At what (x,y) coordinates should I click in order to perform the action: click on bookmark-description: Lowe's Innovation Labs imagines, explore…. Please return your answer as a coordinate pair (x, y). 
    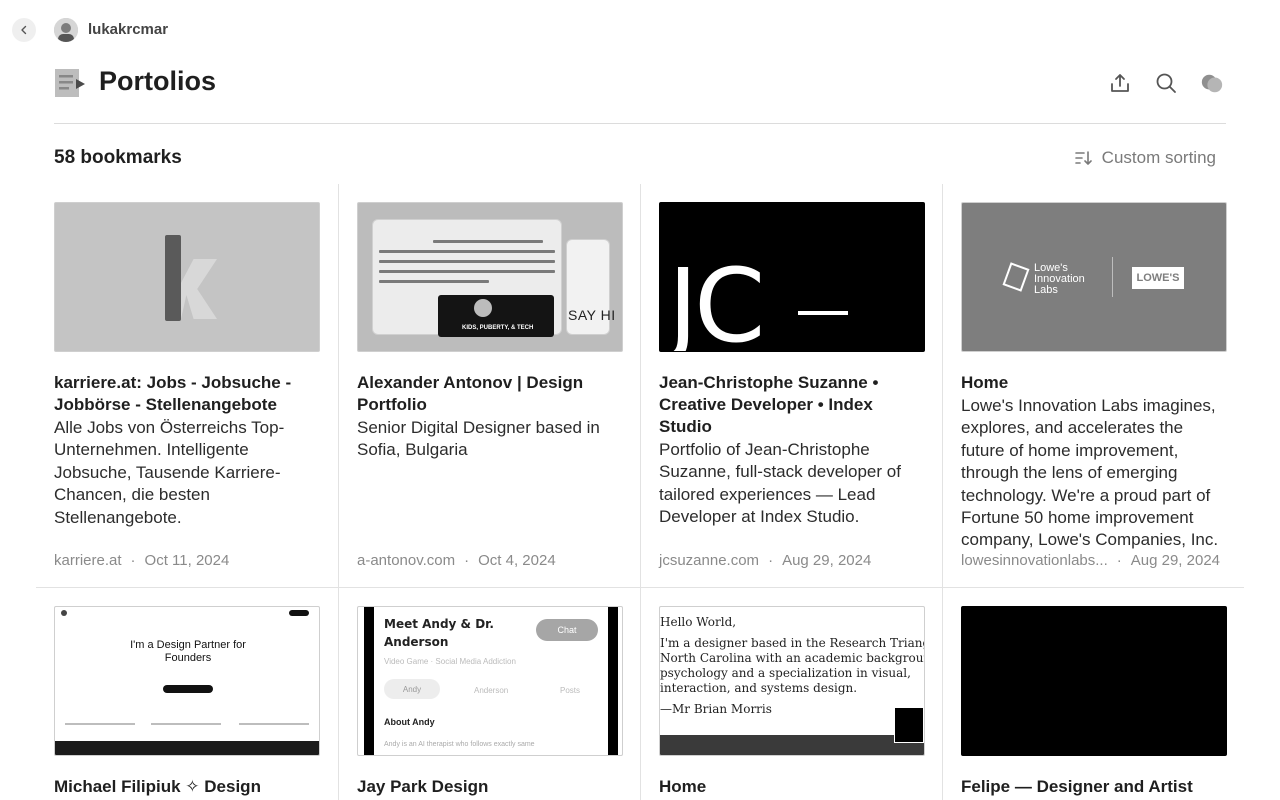
    Looking at the image, I should click on (1090, 473).